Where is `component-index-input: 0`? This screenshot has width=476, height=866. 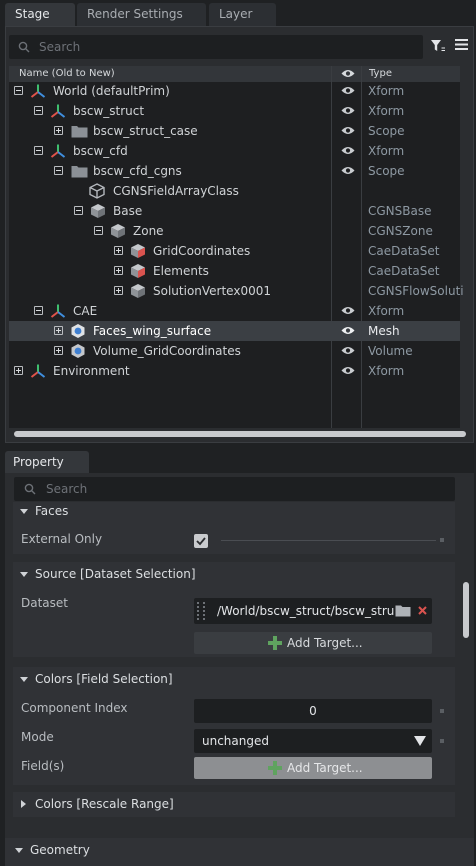 component-index-input: 0 is located at coordinates (313, 711).